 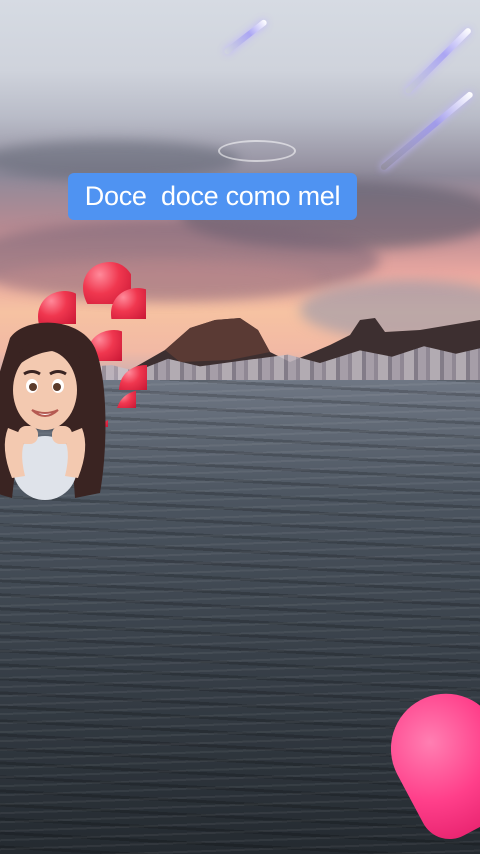 What do you see at coordinates (53, 411) in the screenshot?
I see `girl-avatar-icon` at bounding box center [53, 411].